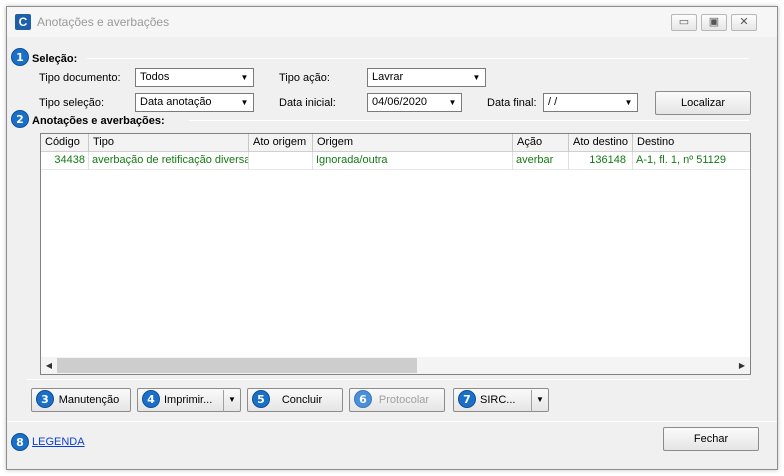 The height and width of the screenshot is (476, 784). What do you see at coordinates (89, 400) in the screenshot?
I see `manutencao-label: Manutenção` at bounding box center [89, 400].